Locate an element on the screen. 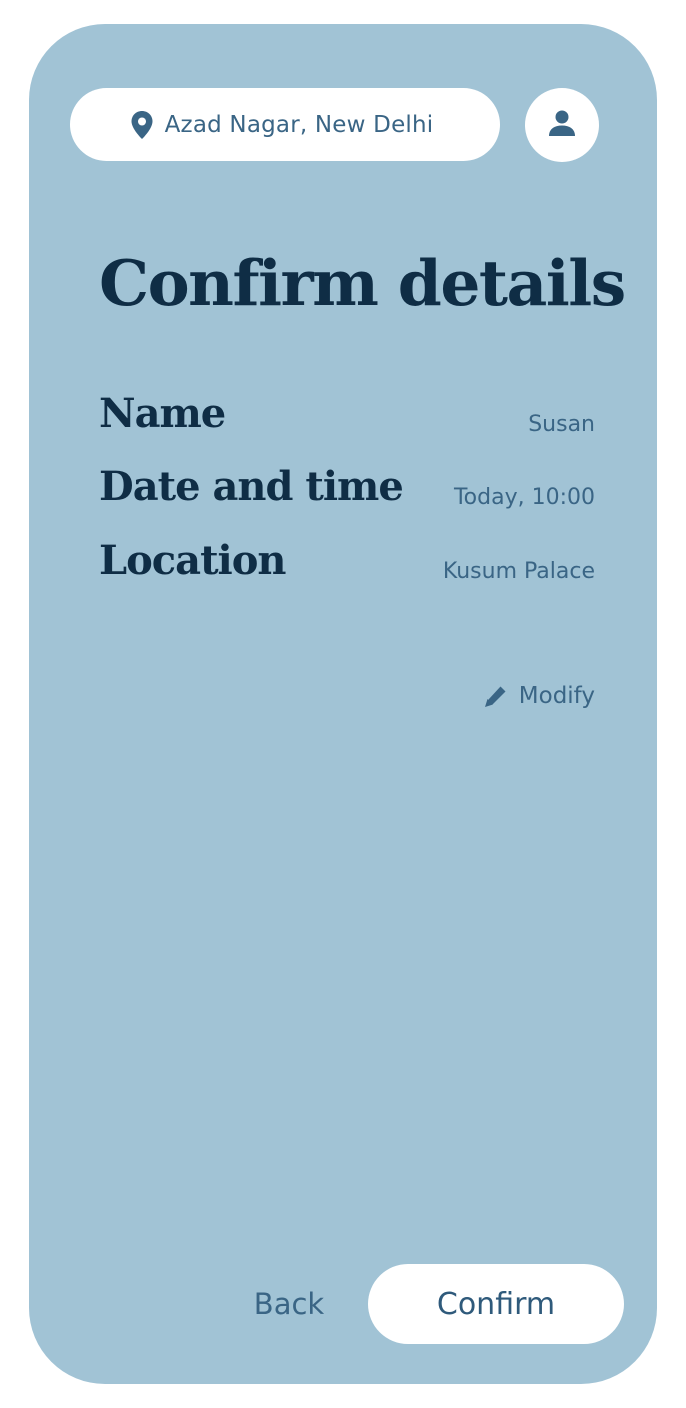 This screenshot has height=1408, width=686. back-button: Back is located at coordinates (289, 1304).